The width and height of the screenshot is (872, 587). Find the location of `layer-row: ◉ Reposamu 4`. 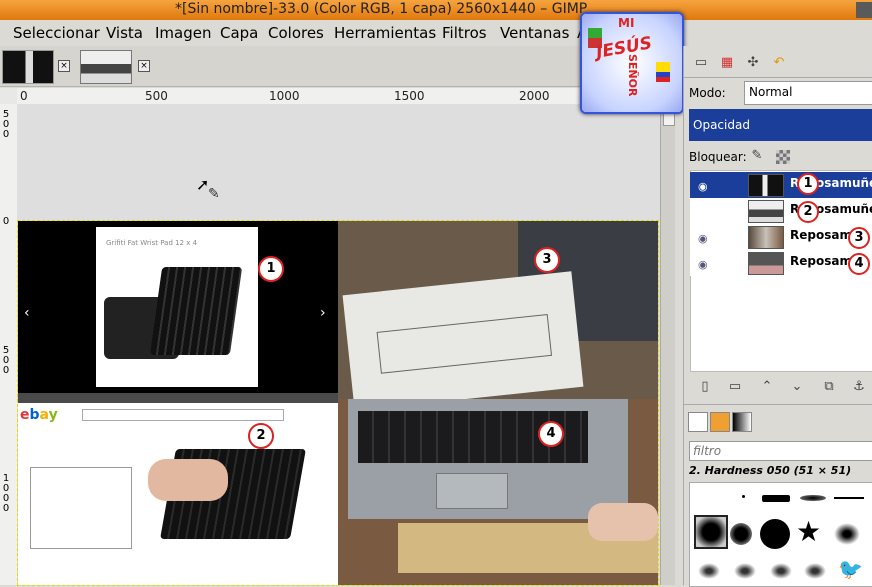

layer-row: ◉ Reposamu 4 is located at coordinates (781, 263).